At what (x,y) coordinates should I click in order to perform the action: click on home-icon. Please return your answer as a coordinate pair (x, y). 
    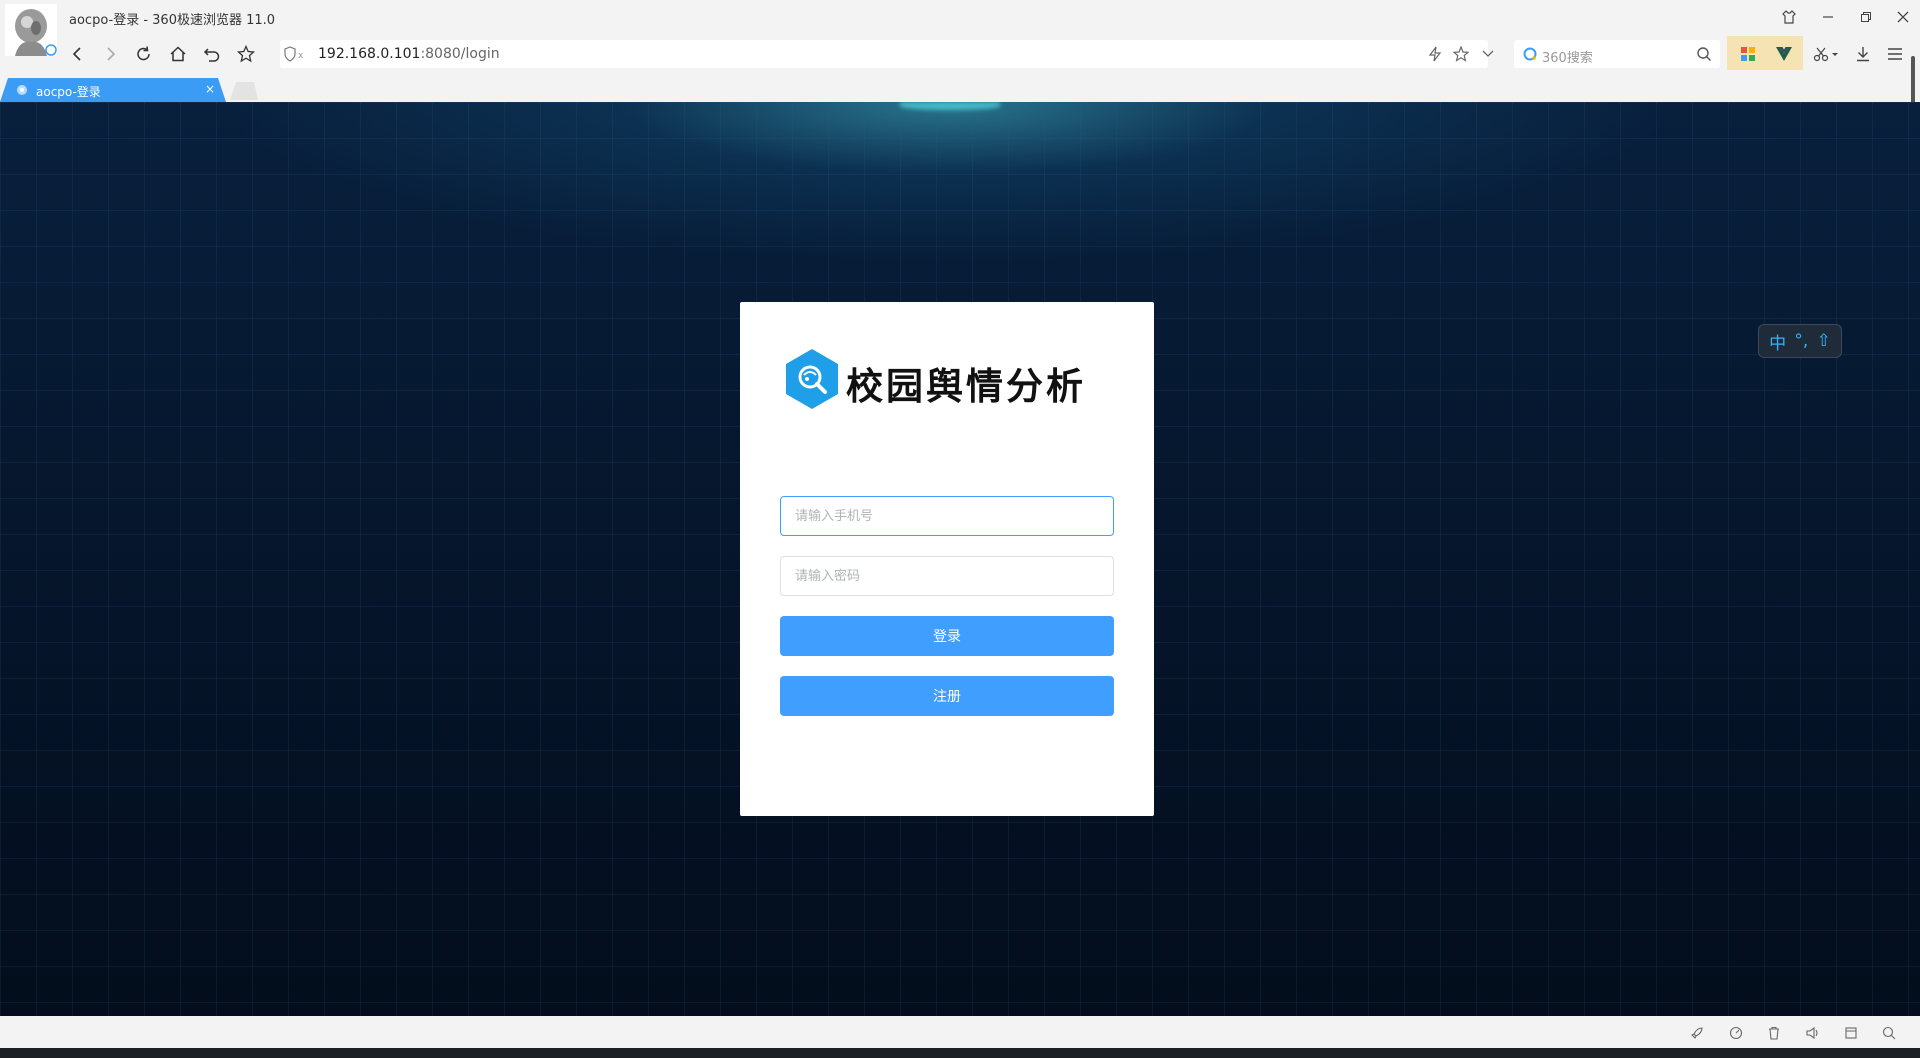
    Looking at the image, I should click on (178, 54).